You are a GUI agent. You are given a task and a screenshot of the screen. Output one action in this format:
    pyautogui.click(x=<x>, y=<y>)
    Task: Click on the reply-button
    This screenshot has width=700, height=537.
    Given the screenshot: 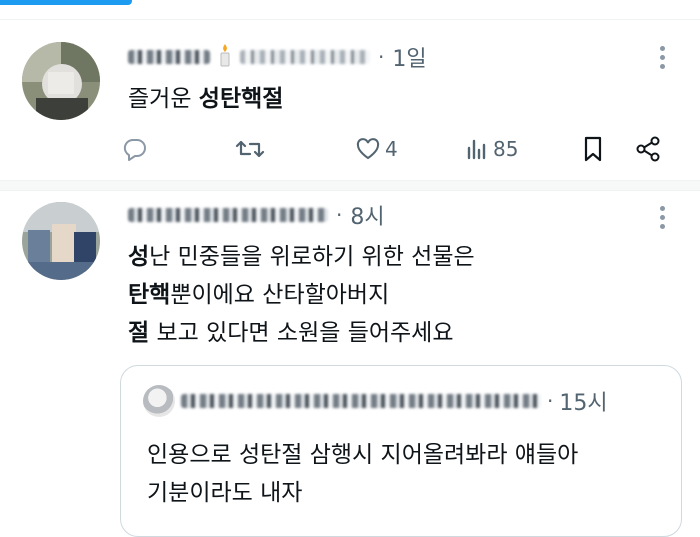 What is the action you would take?
    pyautogui.click(x=135, y=149)
    